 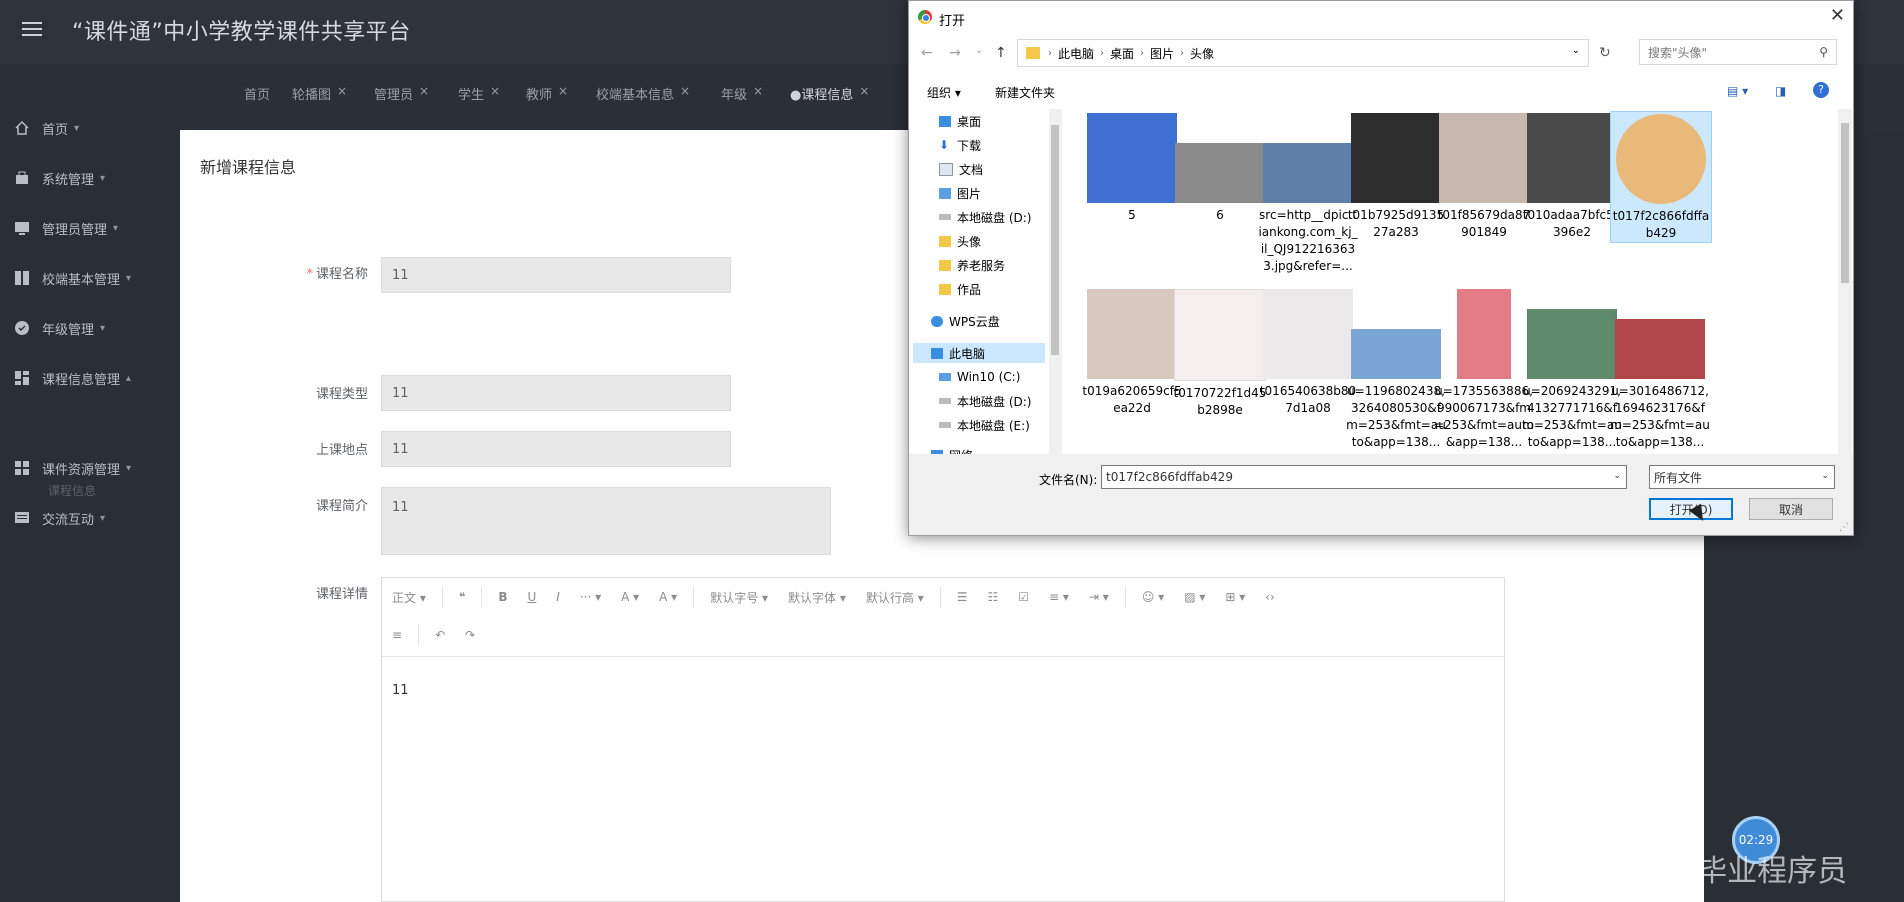 What do you see at coordinates (1220, 354) in the screenshot?
I see `file-item: t0170722f1d45b2898e` at bounding box center [1220, 354].